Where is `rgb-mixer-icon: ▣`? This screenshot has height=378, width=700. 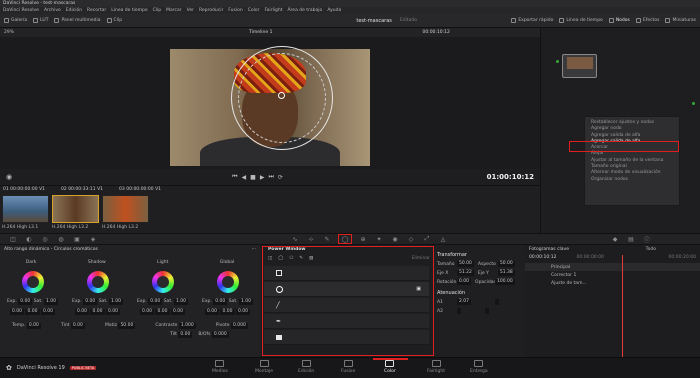 rgb-mixer-icon: ▣ is located at coordinates (77, 239).